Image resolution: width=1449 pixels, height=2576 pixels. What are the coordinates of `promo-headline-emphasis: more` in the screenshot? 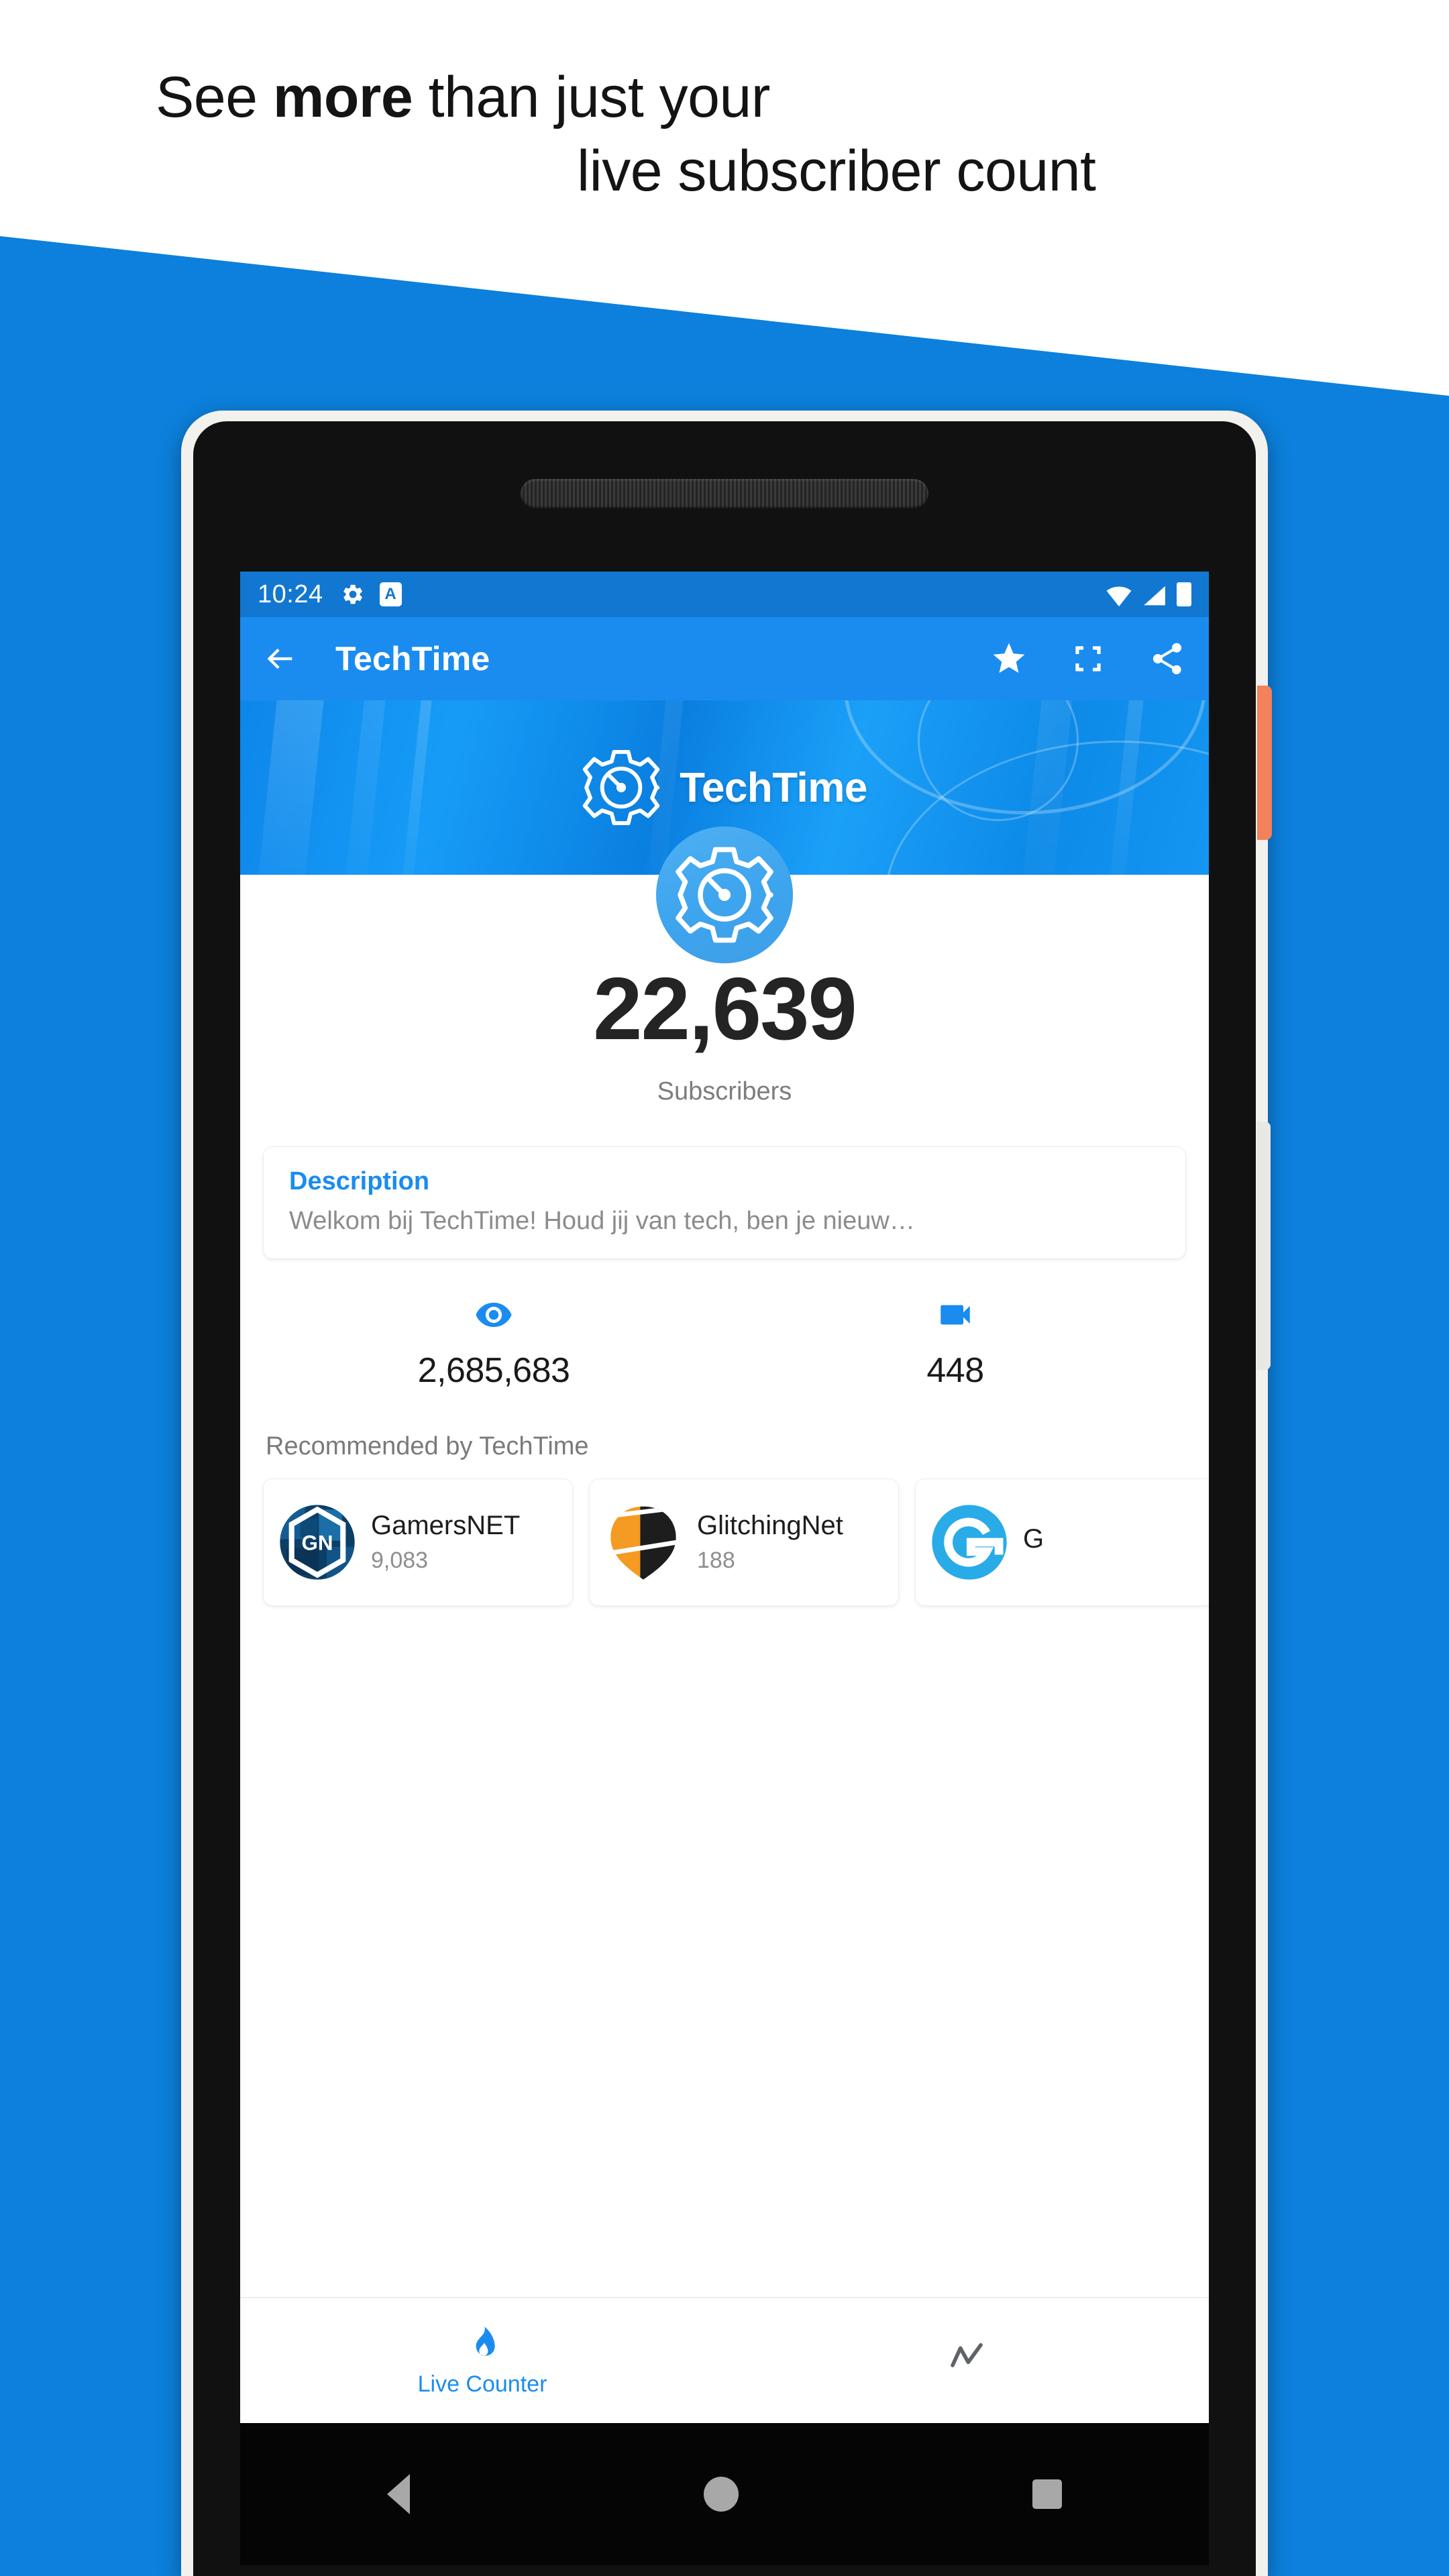 It's located at (342, 97).